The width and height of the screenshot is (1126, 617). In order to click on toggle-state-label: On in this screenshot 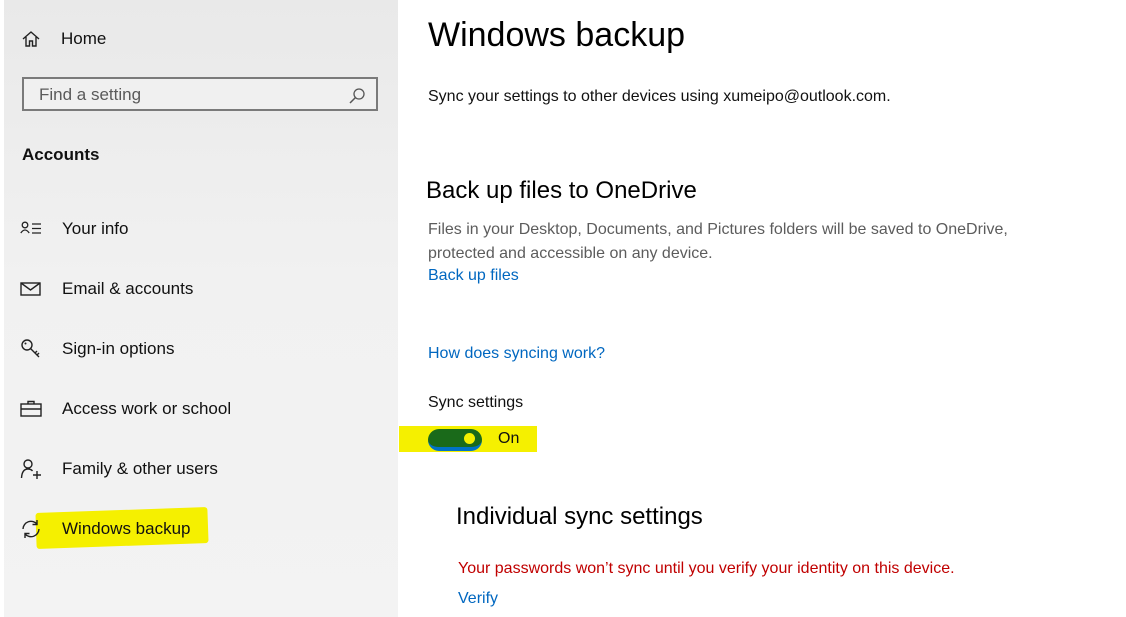, I will do `click(509, 438)`.